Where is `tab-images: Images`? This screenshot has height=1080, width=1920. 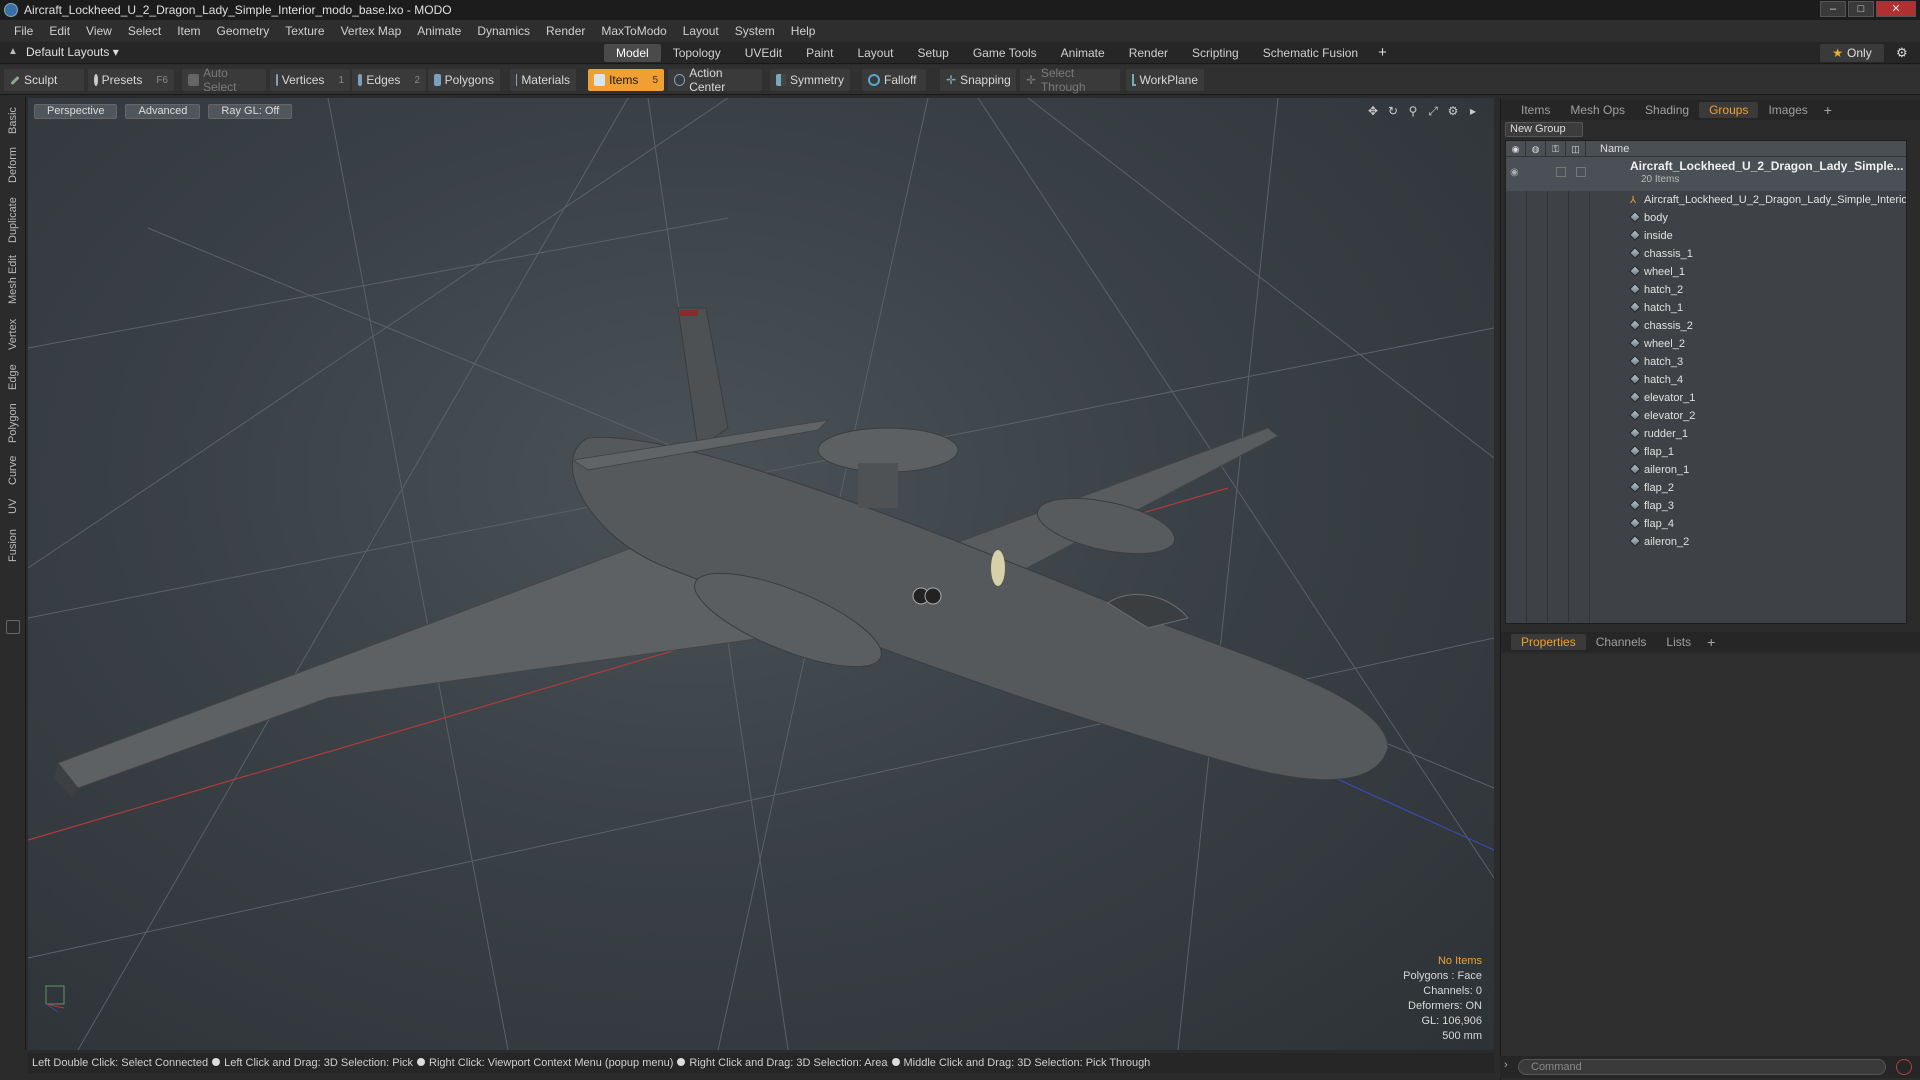 tab-images: Images is located at coordinates (1787, 110).